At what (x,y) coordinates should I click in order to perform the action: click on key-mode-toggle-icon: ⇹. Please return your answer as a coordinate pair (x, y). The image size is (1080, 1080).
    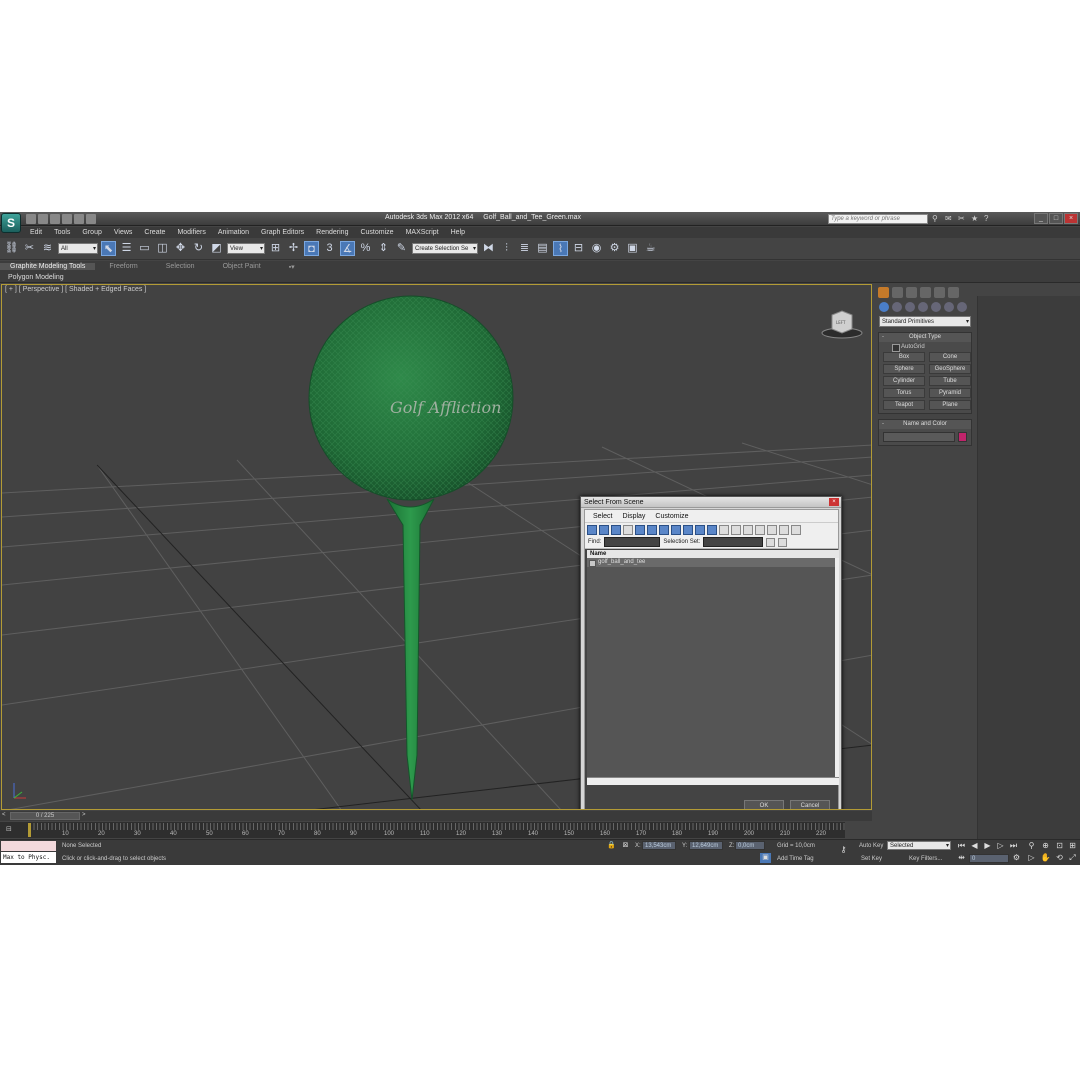
    Looking at the image, I should click on (961, 858).